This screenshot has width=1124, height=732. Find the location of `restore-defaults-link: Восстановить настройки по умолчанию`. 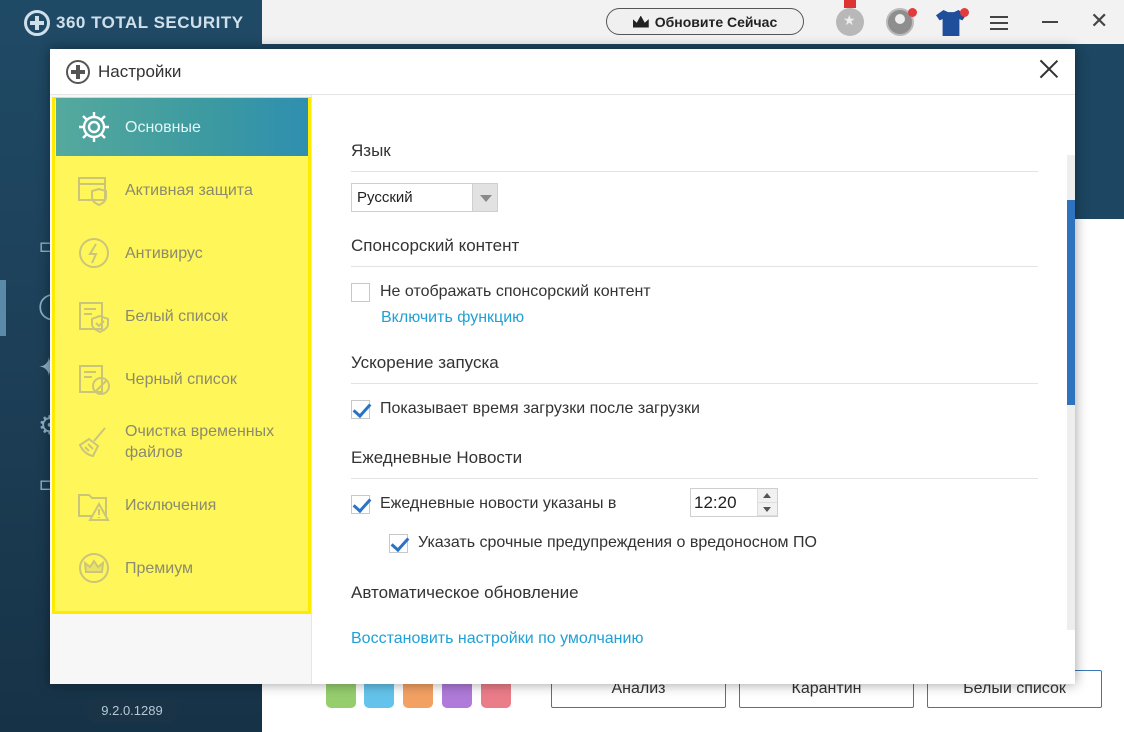

restore-defaults-link: Восстановить настройки по умолчанию is located at coordinates (497, 639).